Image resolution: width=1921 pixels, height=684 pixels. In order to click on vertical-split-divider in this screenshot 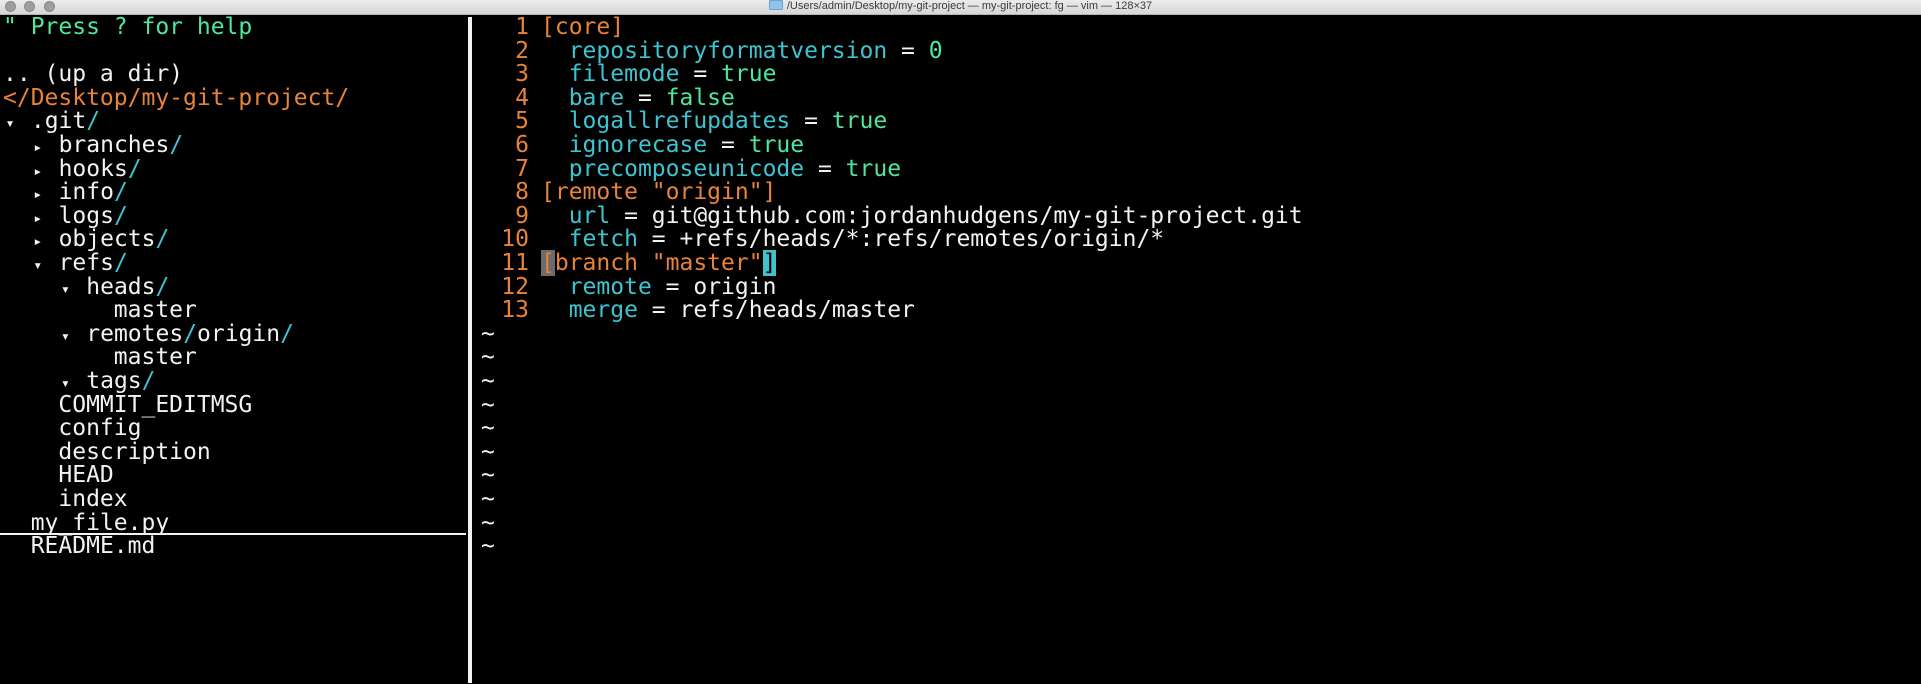, I will do `click(470, 350)`.